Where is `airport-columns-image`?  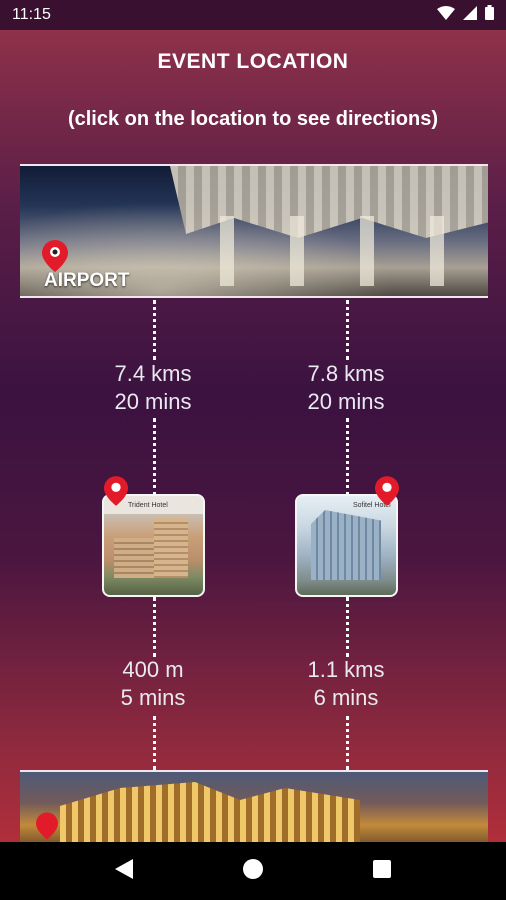
airport-columns-image is located at coordinates (350, 251).